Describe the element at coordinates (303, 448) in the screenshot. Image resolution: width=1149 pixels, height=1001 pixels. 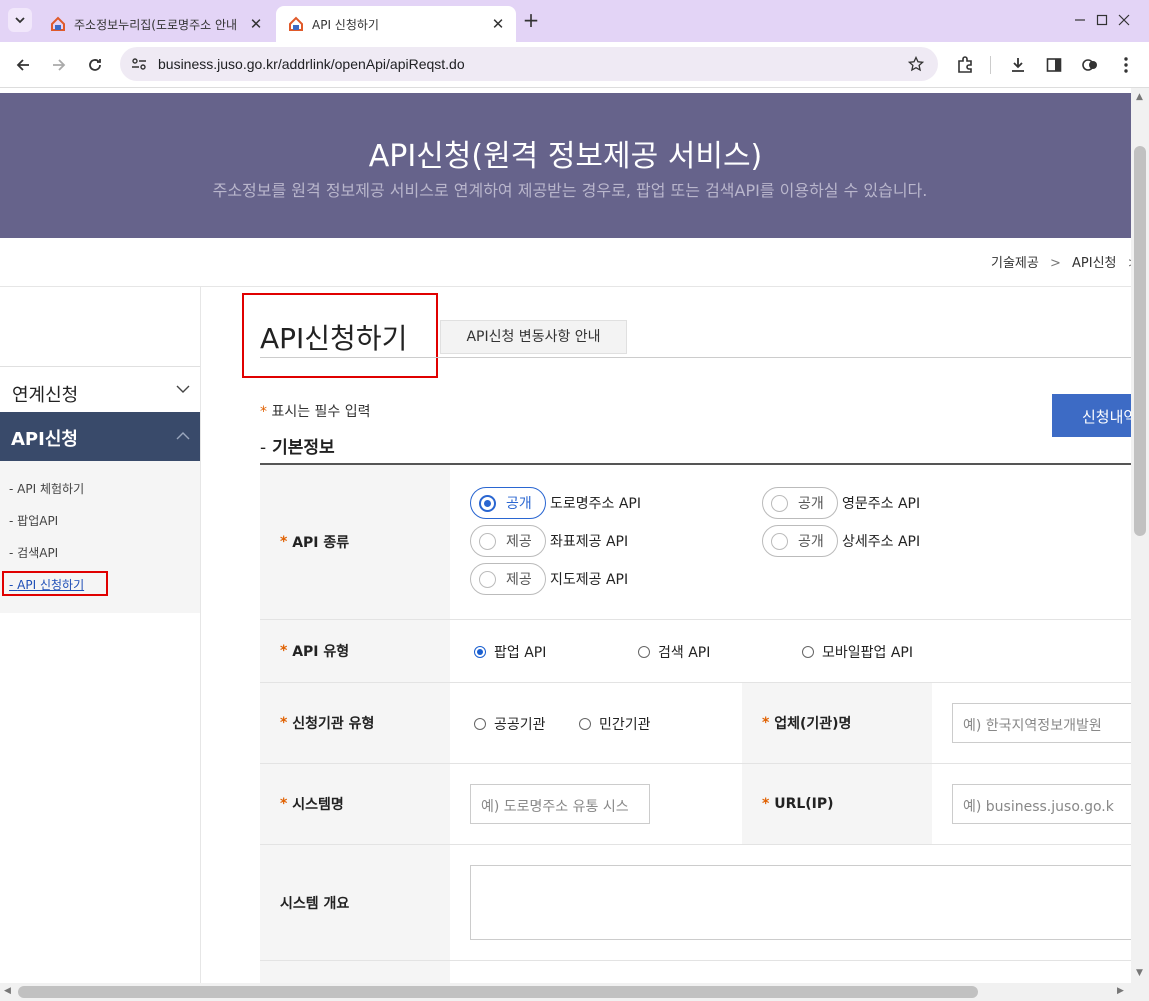
I see `section-title-text: 기본정보` at that location.